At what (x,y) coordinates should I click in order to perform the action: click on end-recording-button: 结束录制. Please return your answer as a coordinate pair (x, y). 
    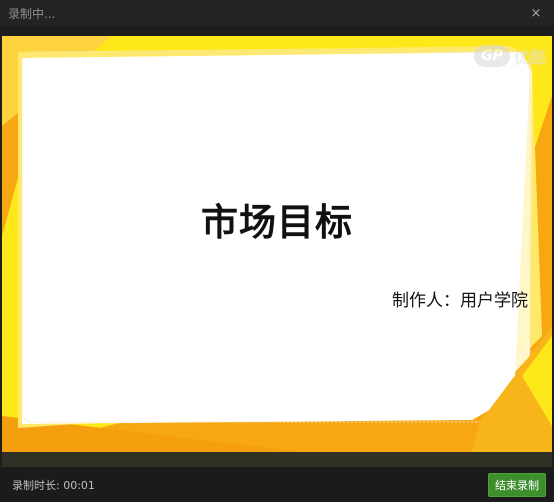
    Looking at the image, I should click on (517, 484).